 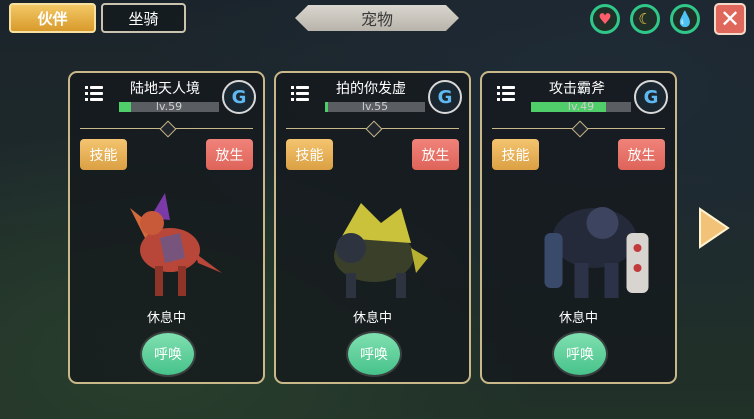 What do you see at coordinates (578, 98) in the screenshot?
I see `card-header: 攻击霸斧 lv.49 G` at bounding box center [578, 98].